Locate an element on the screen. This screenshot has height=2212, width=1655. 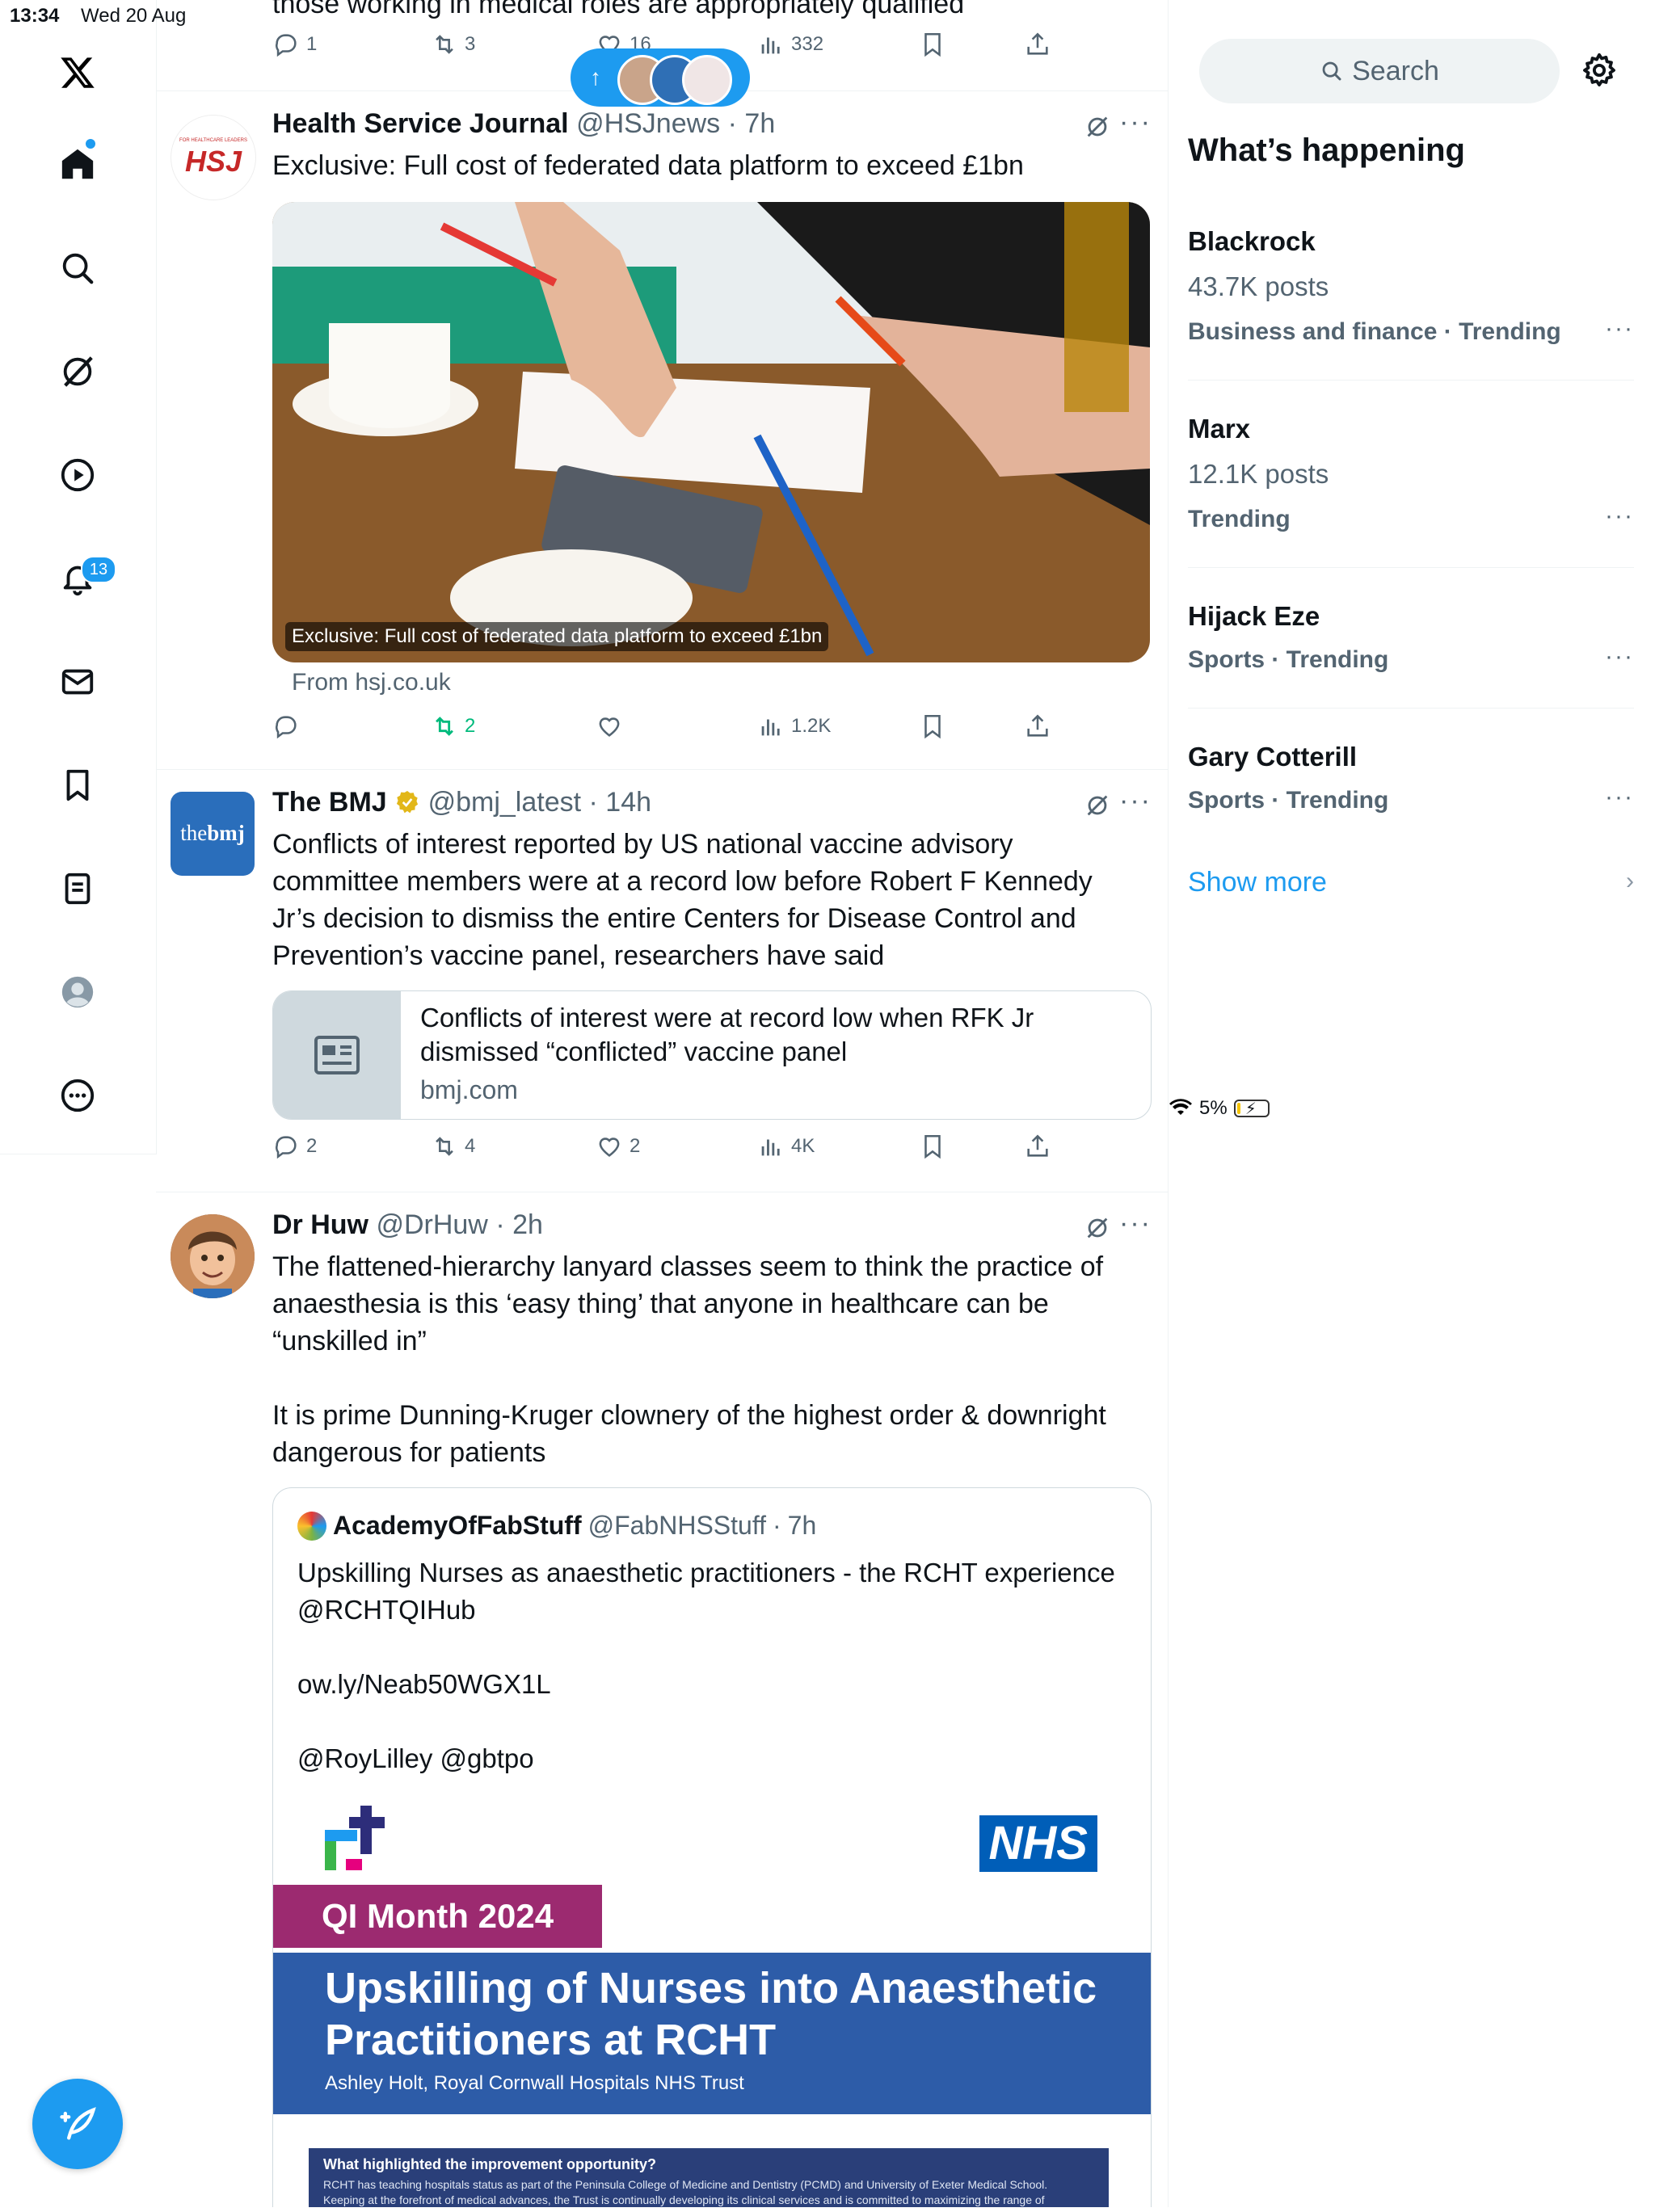
reply-button is located at coordinates (289, 726).